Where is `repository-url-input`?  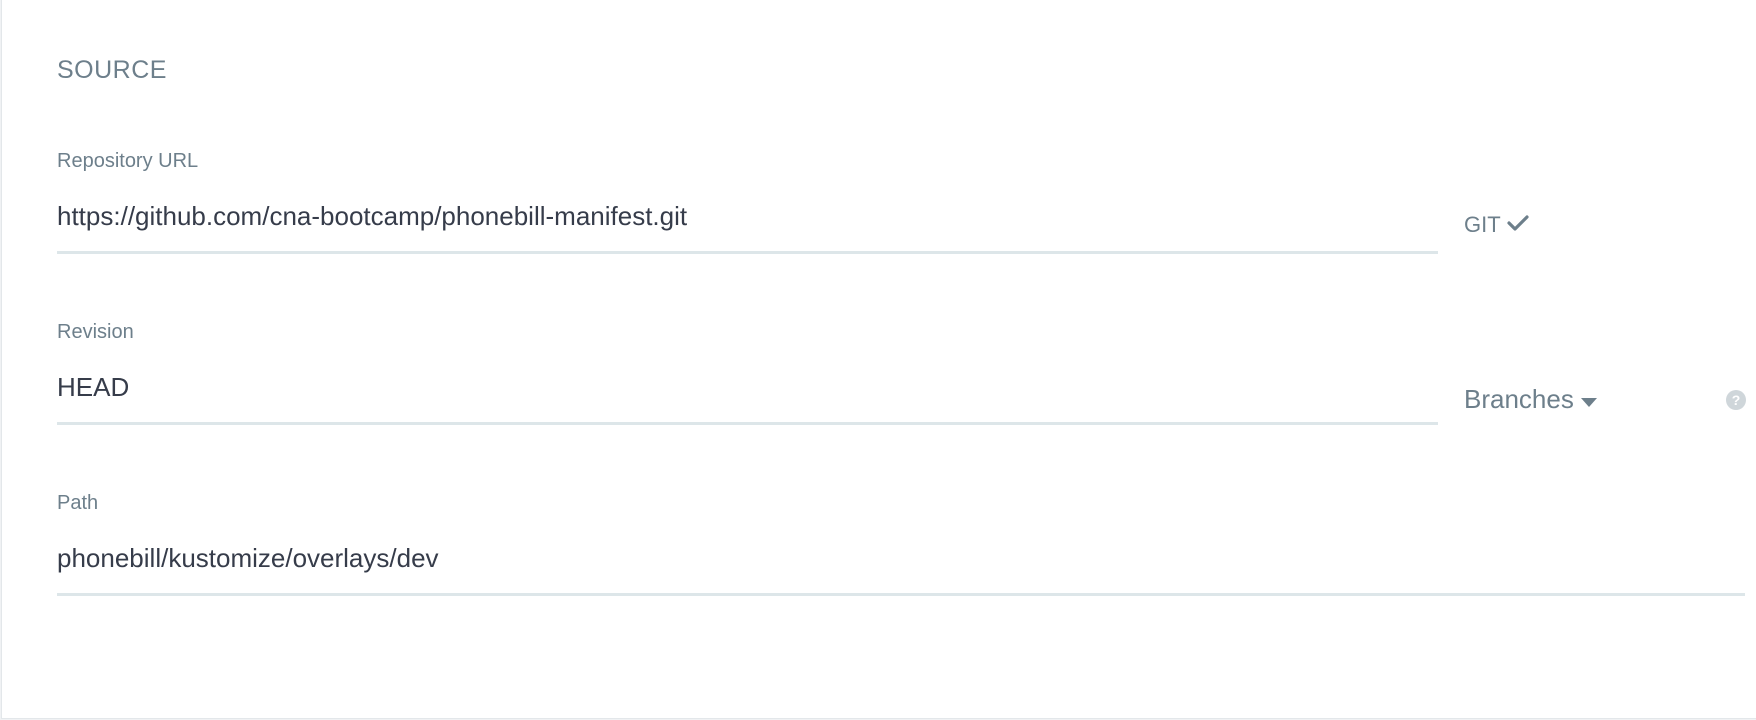
repository-url-input is located at coordinates (747, 218).